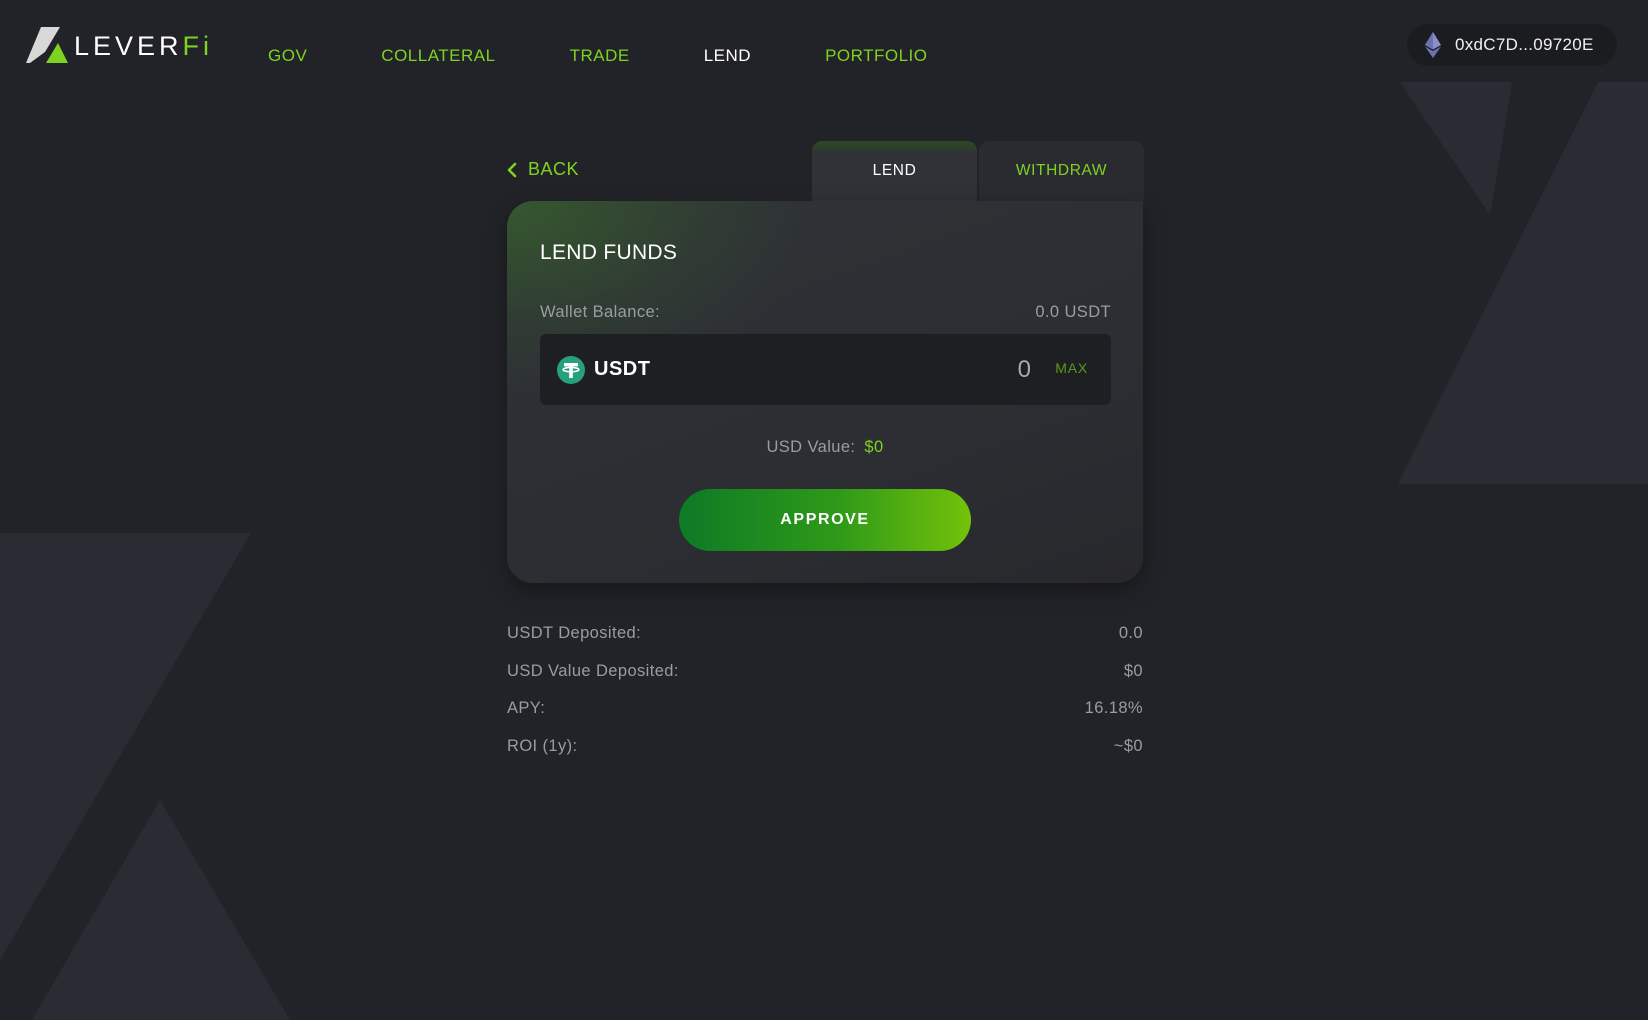 The width and height of the screenshot is (1648, 1020). Describe the element at coordinates (600, 312) in the screenshot. I see `wallet-balance-label: Wallet Balance:` at that location.